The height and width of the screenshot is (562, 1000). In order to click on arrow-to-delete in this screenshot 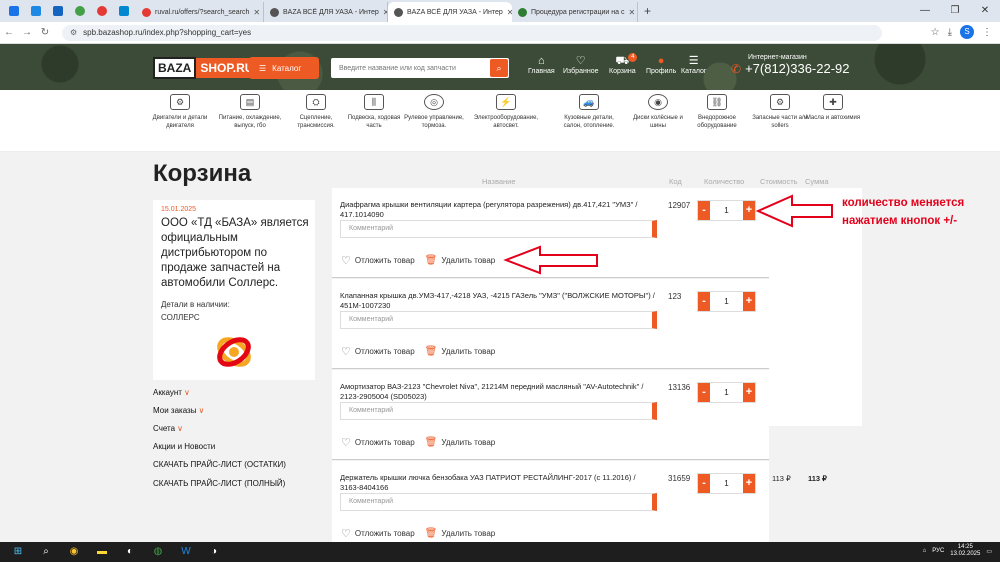, I will do `click(550, 260)`.